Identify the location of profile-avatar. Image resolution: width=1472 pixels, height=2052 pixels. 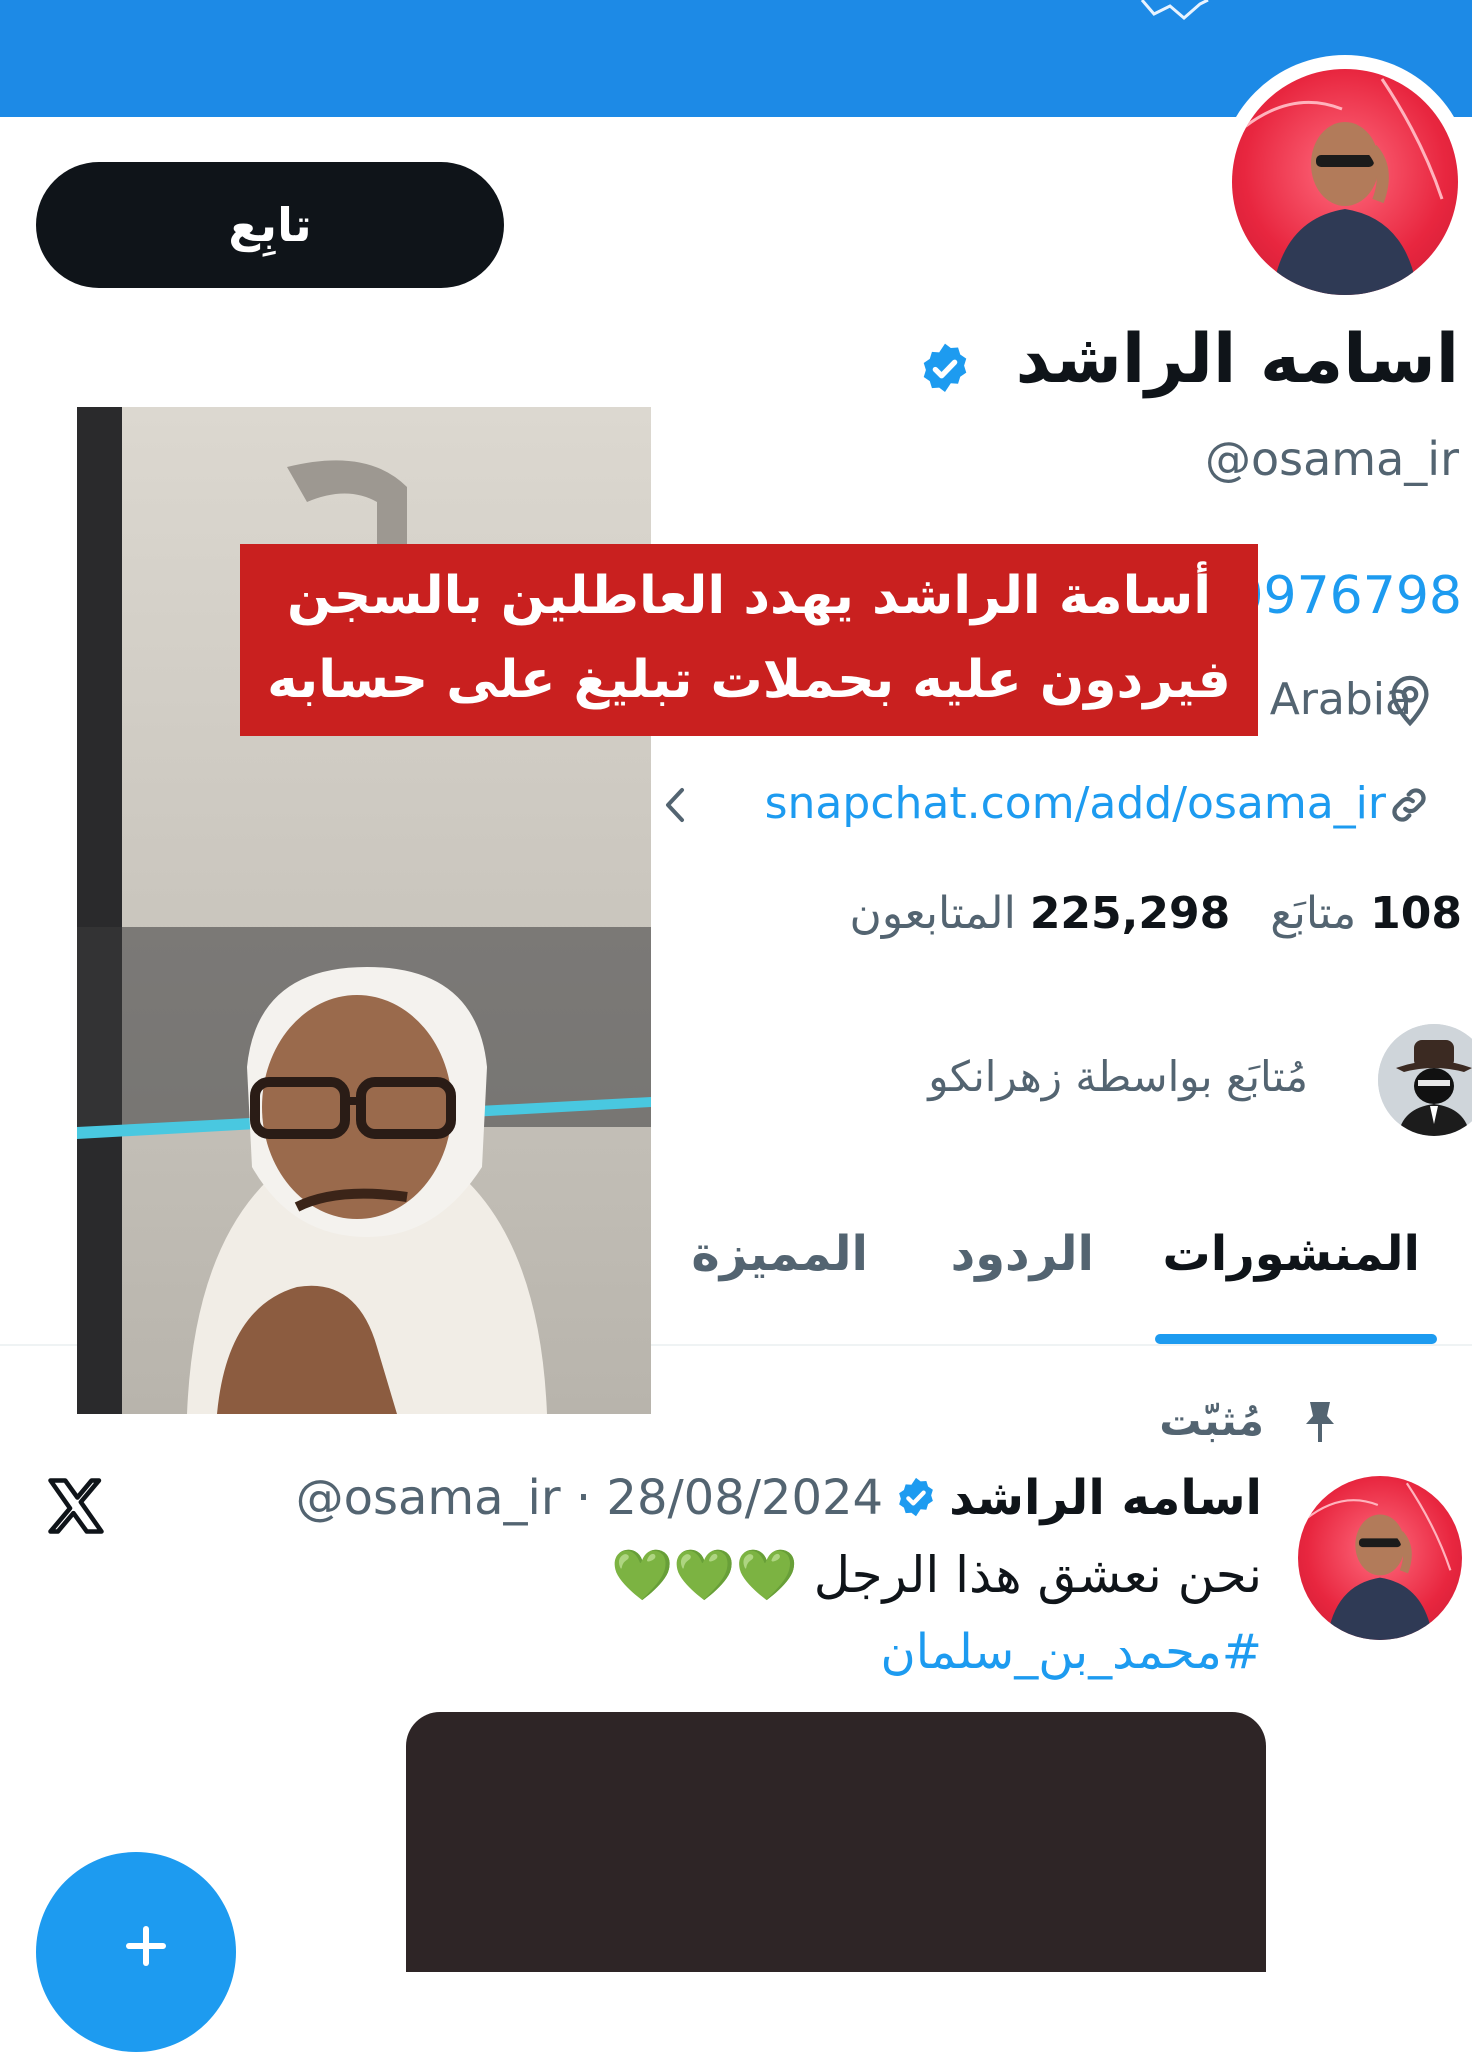
(1345, 182).